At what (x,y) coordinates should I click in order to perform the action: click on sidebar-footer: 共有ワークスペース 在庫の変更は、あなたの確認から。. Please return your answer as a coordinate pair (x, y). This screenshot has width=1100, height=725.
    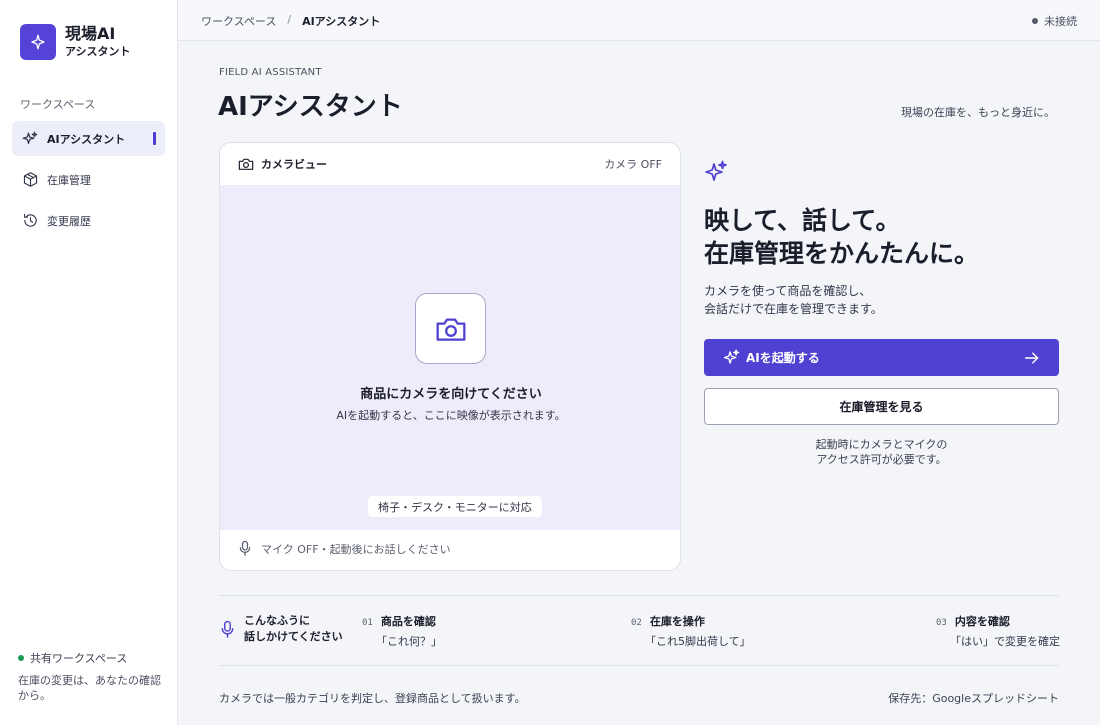
    Looking at the image, I should click on (93, 676).